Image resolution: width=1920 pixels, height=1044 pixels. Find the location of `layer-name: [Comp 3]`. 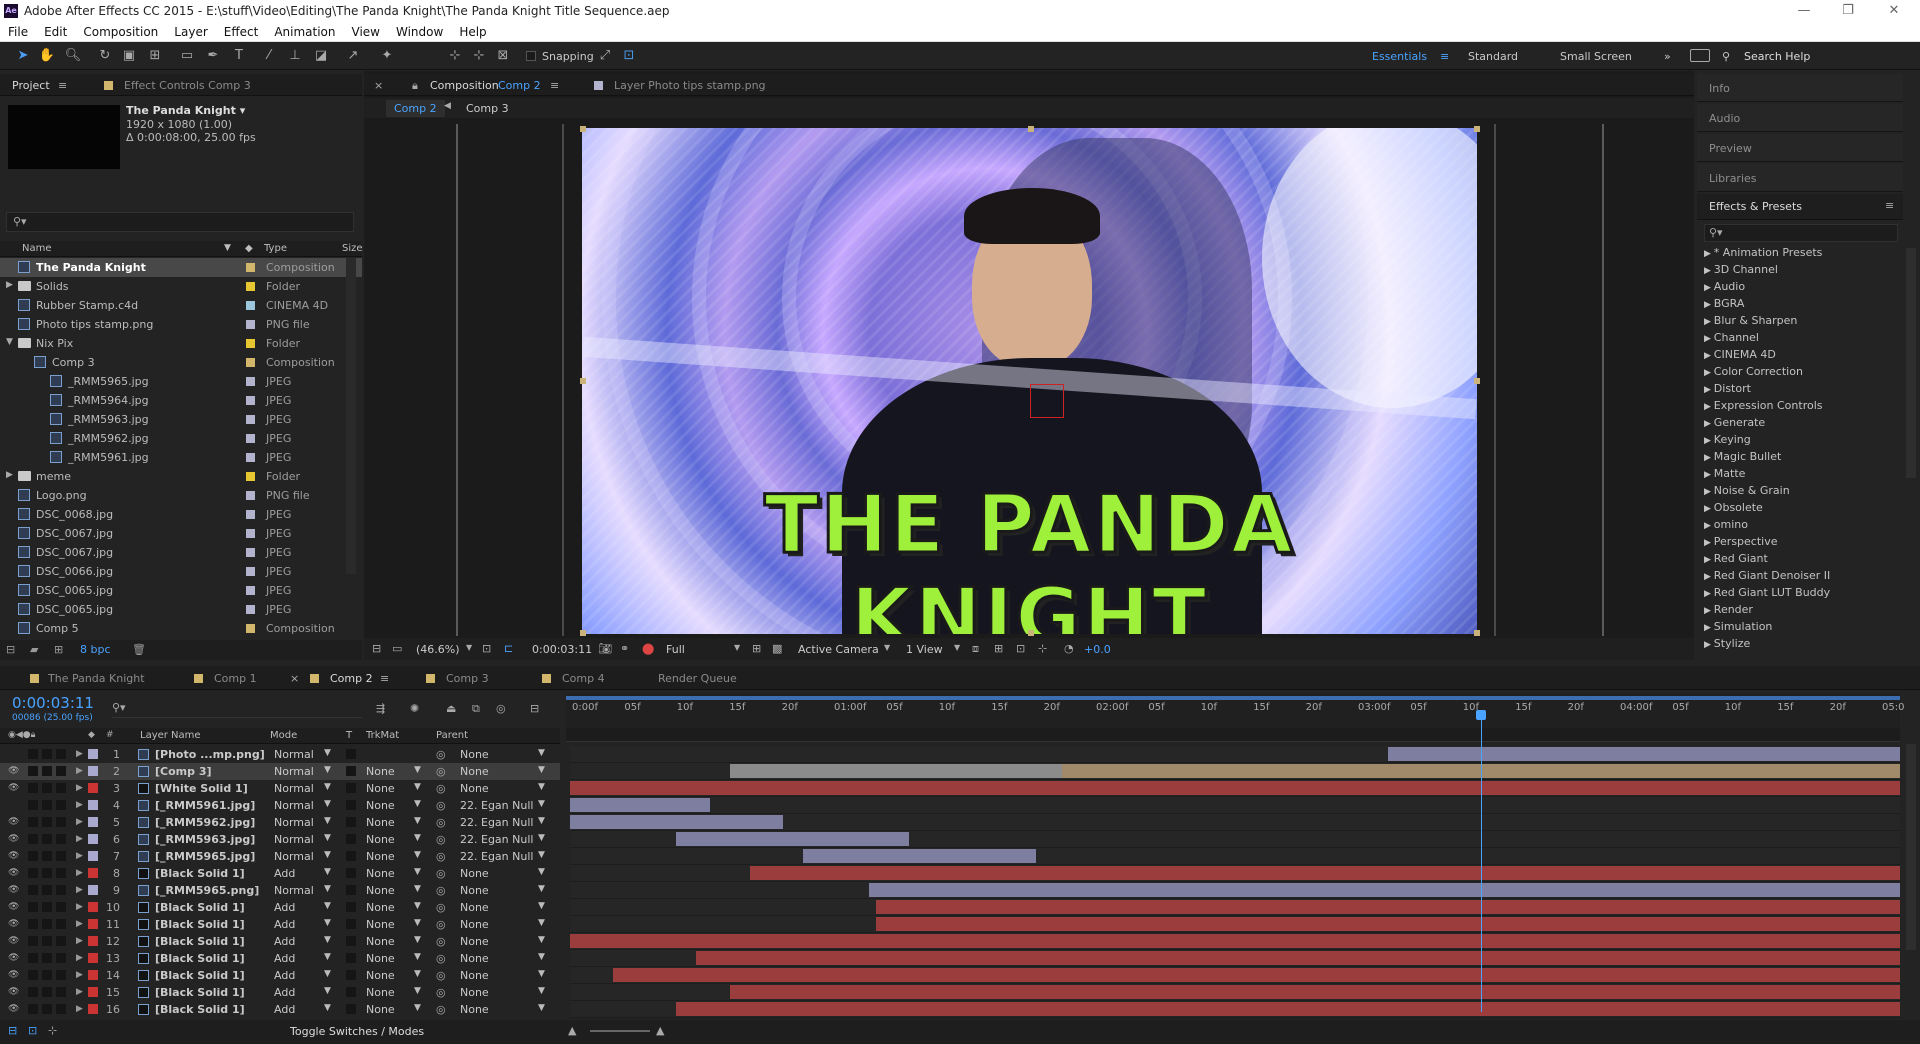

layer-name: [Comp 3] is located at coordinates (183, 771).